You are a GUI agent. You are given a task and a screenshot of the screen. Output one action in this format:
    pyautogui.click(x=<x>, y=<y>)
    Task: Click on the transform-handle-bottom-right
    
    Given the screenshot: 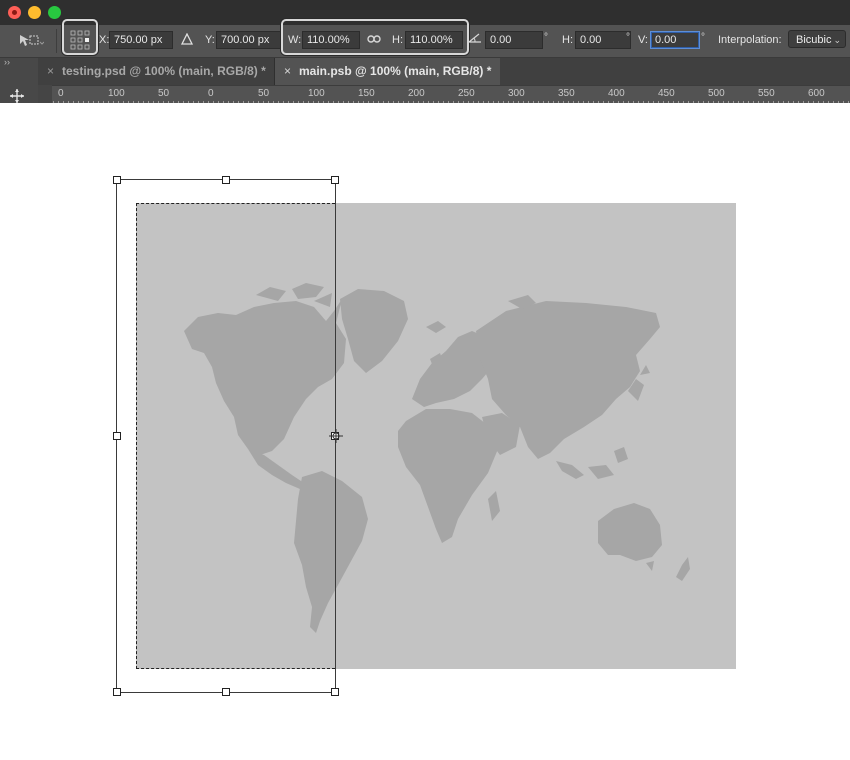 What is the action you would take?
    pyautogui.click(x=335, y=692)
    